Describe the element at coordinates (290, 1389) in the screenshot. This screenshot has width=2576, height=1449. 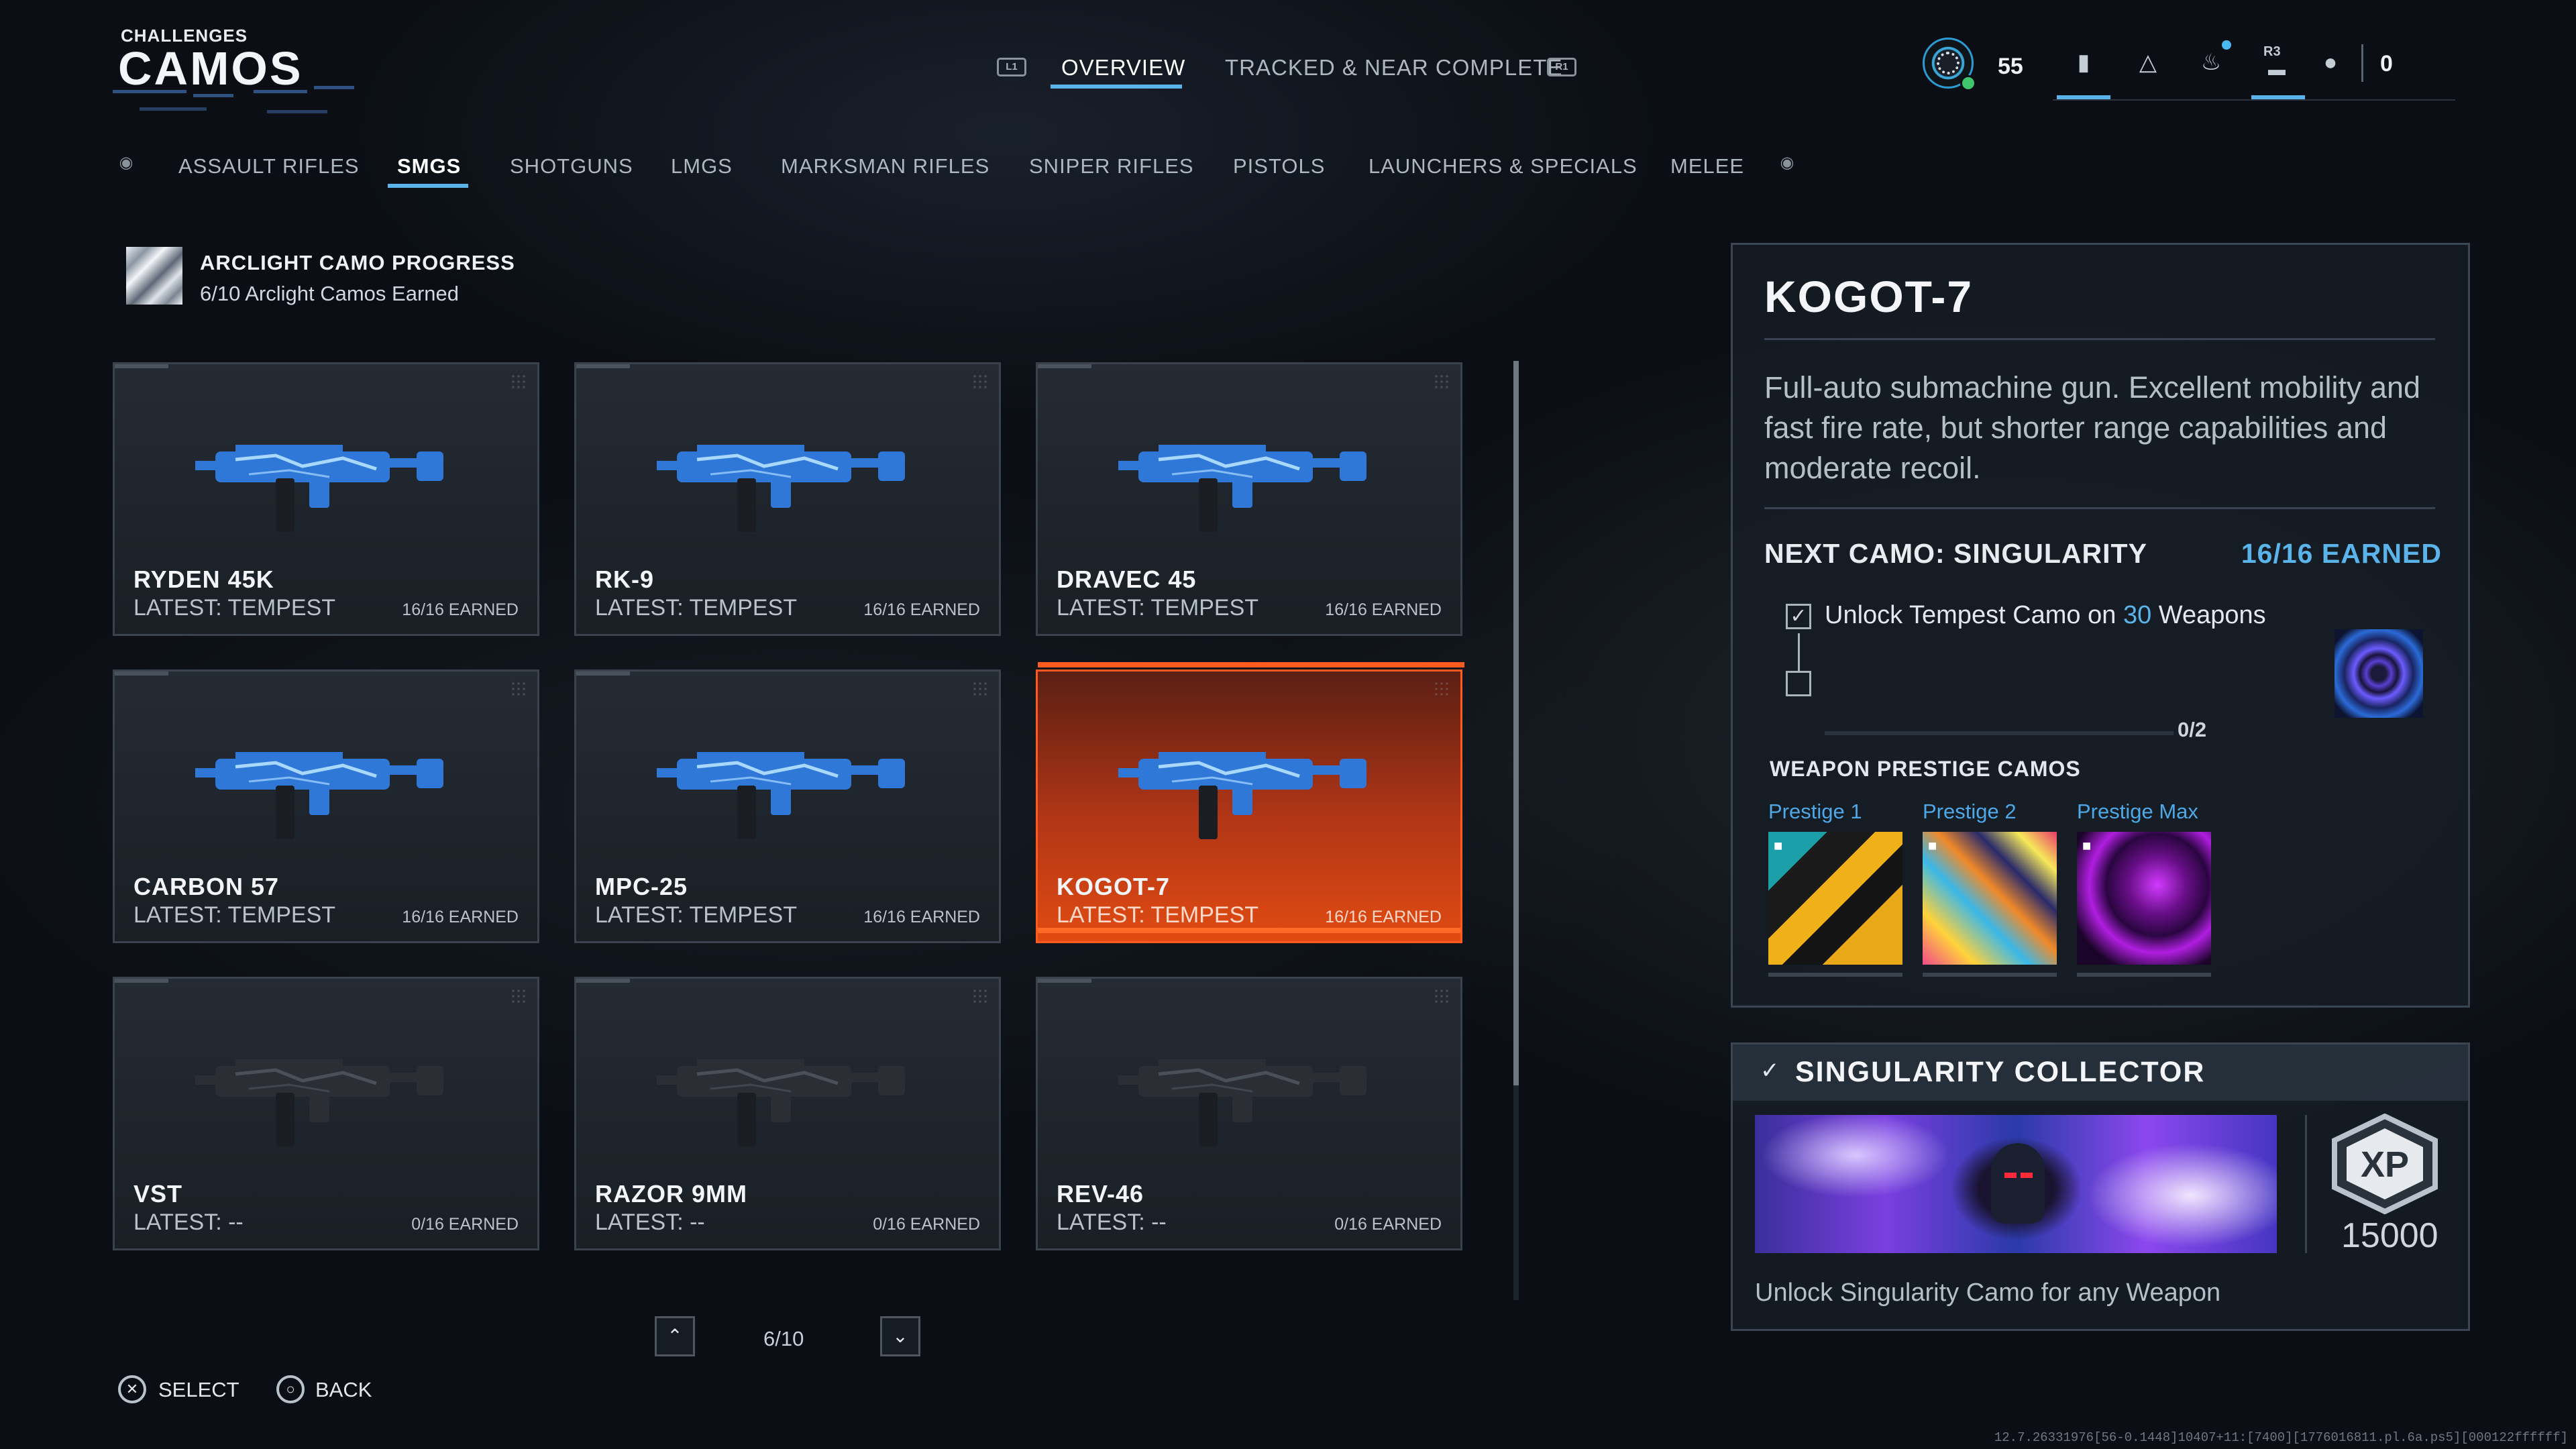
I see `circle-button-icon: ○` at that location.